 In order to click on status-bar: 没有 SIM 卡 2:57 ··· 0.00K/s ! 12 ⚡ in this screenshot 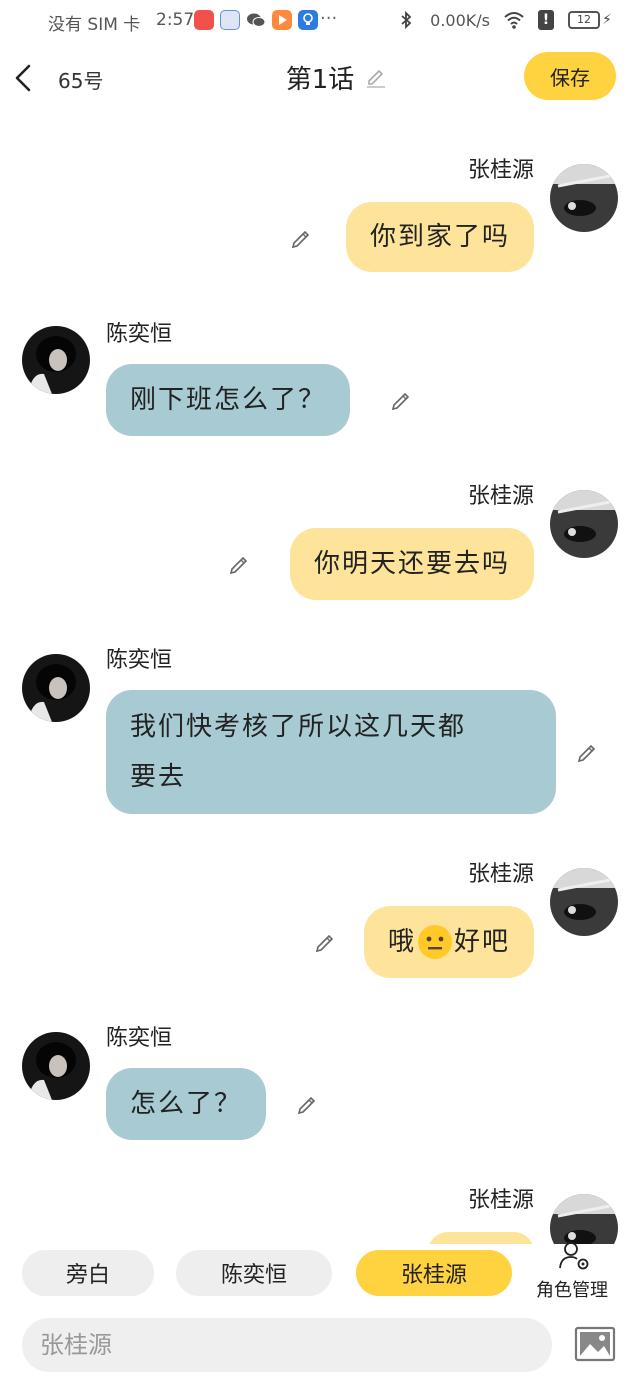, I will do `click(320, 22)`.